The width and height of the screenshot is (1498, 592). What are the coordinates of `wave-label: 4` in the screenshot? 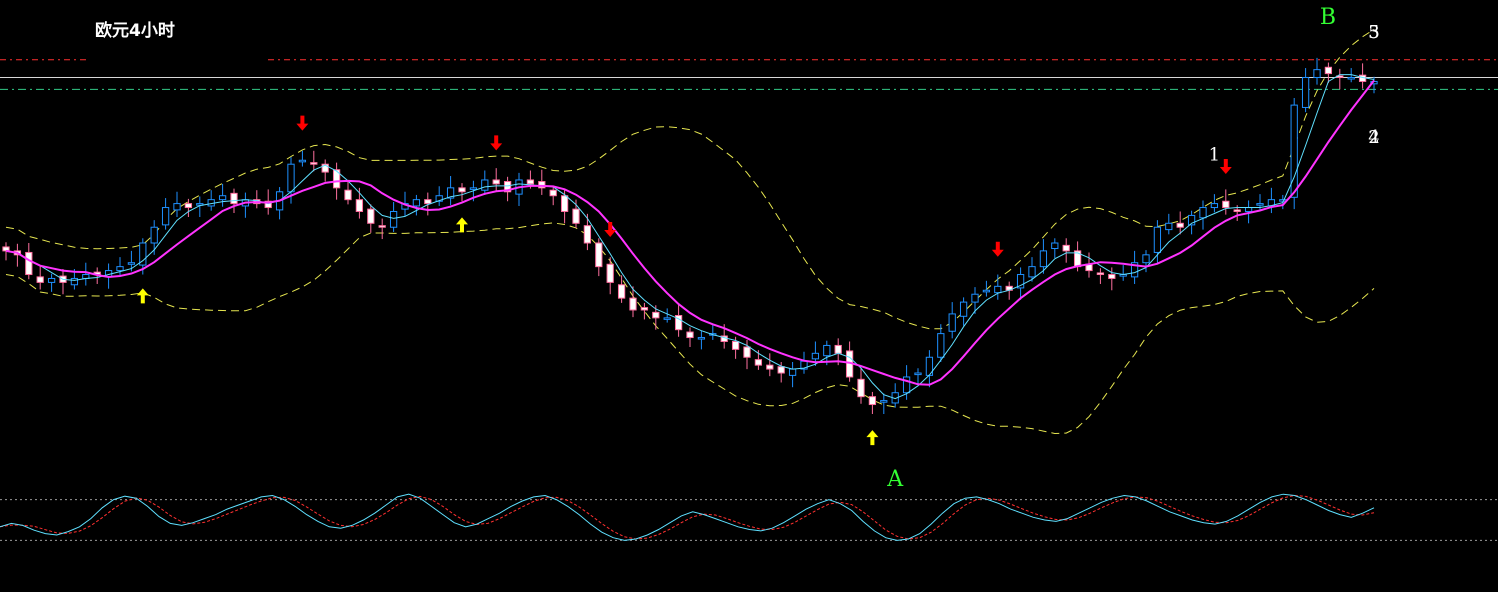 It's located at (1373, 137).